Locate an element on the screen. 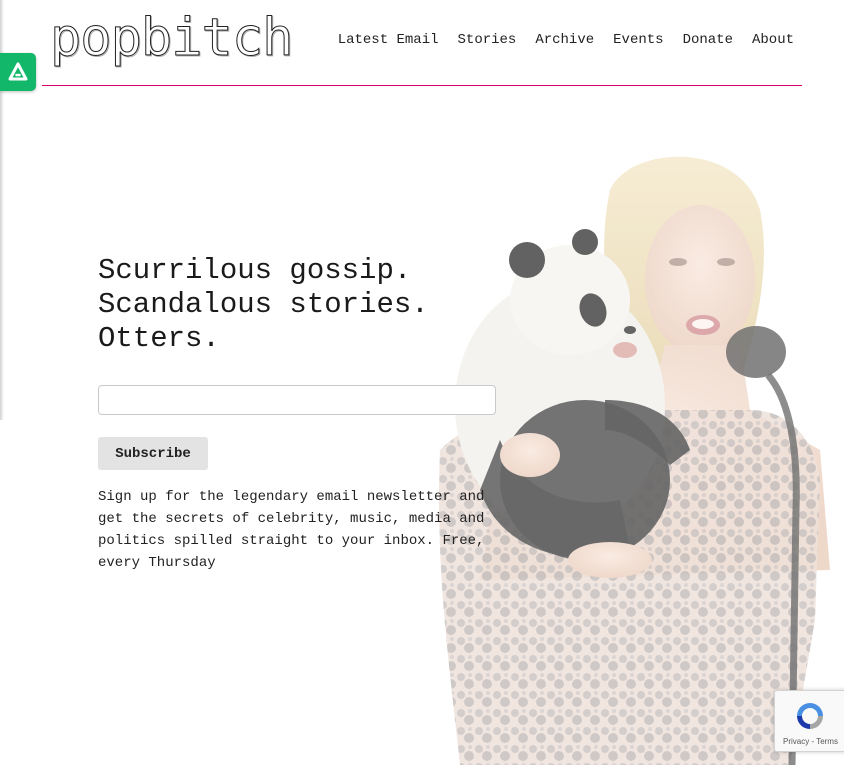  recaptcha-badge: Privacy - Terms is located at coordinates (809, 721).